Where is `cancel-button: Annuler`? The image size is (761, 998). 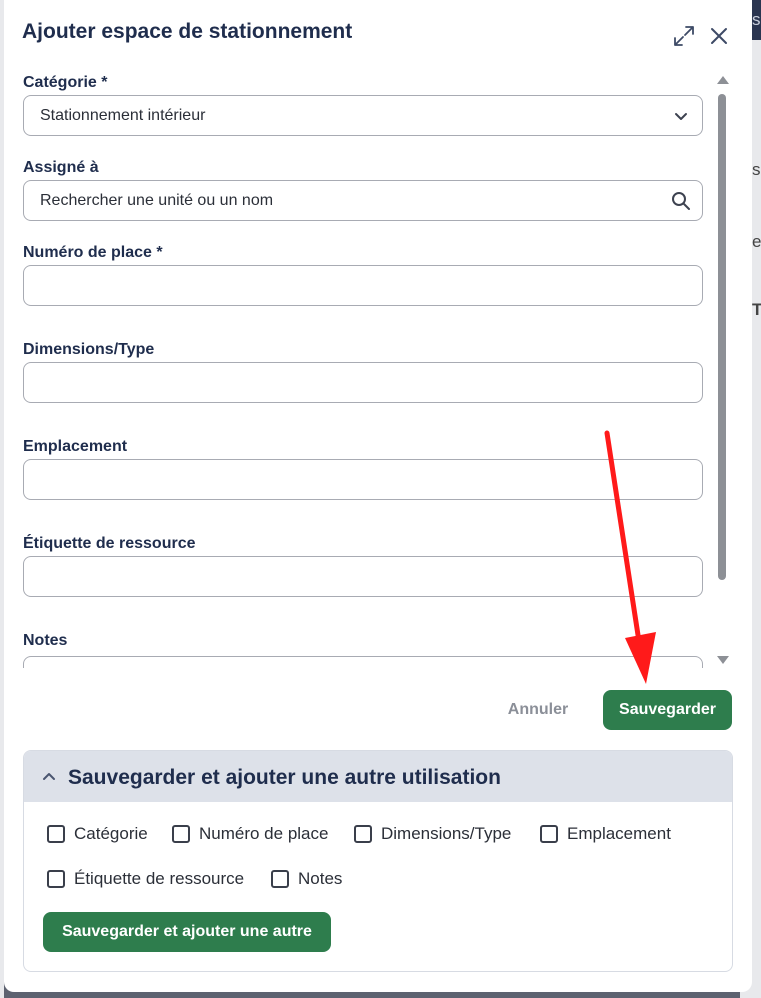
cancel-button: Annuler is located at coordinates (538, 710).